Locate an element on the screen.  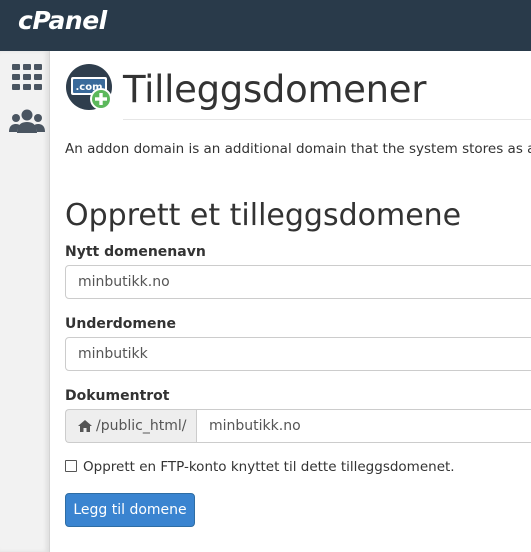
document-root-prefix: /public_html/ is located at coordinates (131, 426).